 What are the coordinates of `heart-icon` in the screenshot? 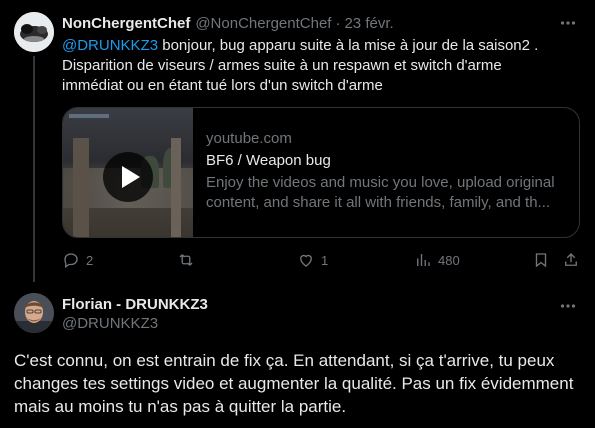 It's located at (306, 260).